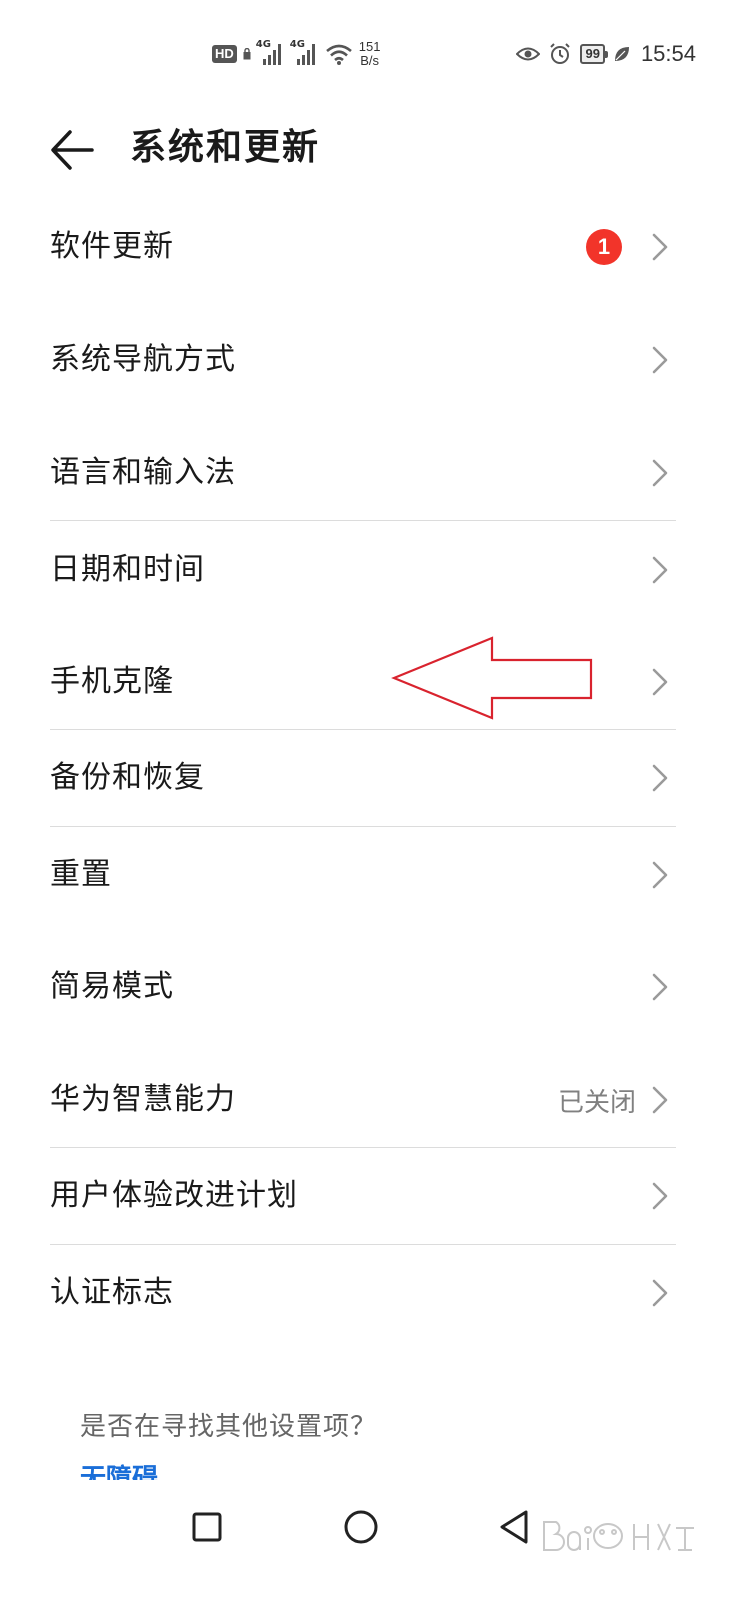 The width and height of the screenshot is (738, 1600). I want to click on back-button, so click(74, 150).